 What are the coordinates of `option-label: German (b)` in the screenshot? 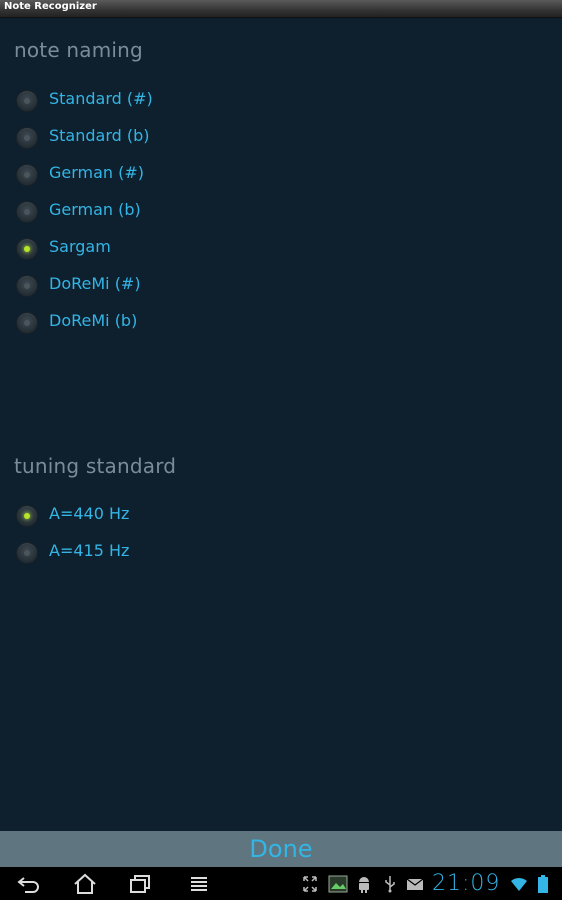 It's located at (95, 209).